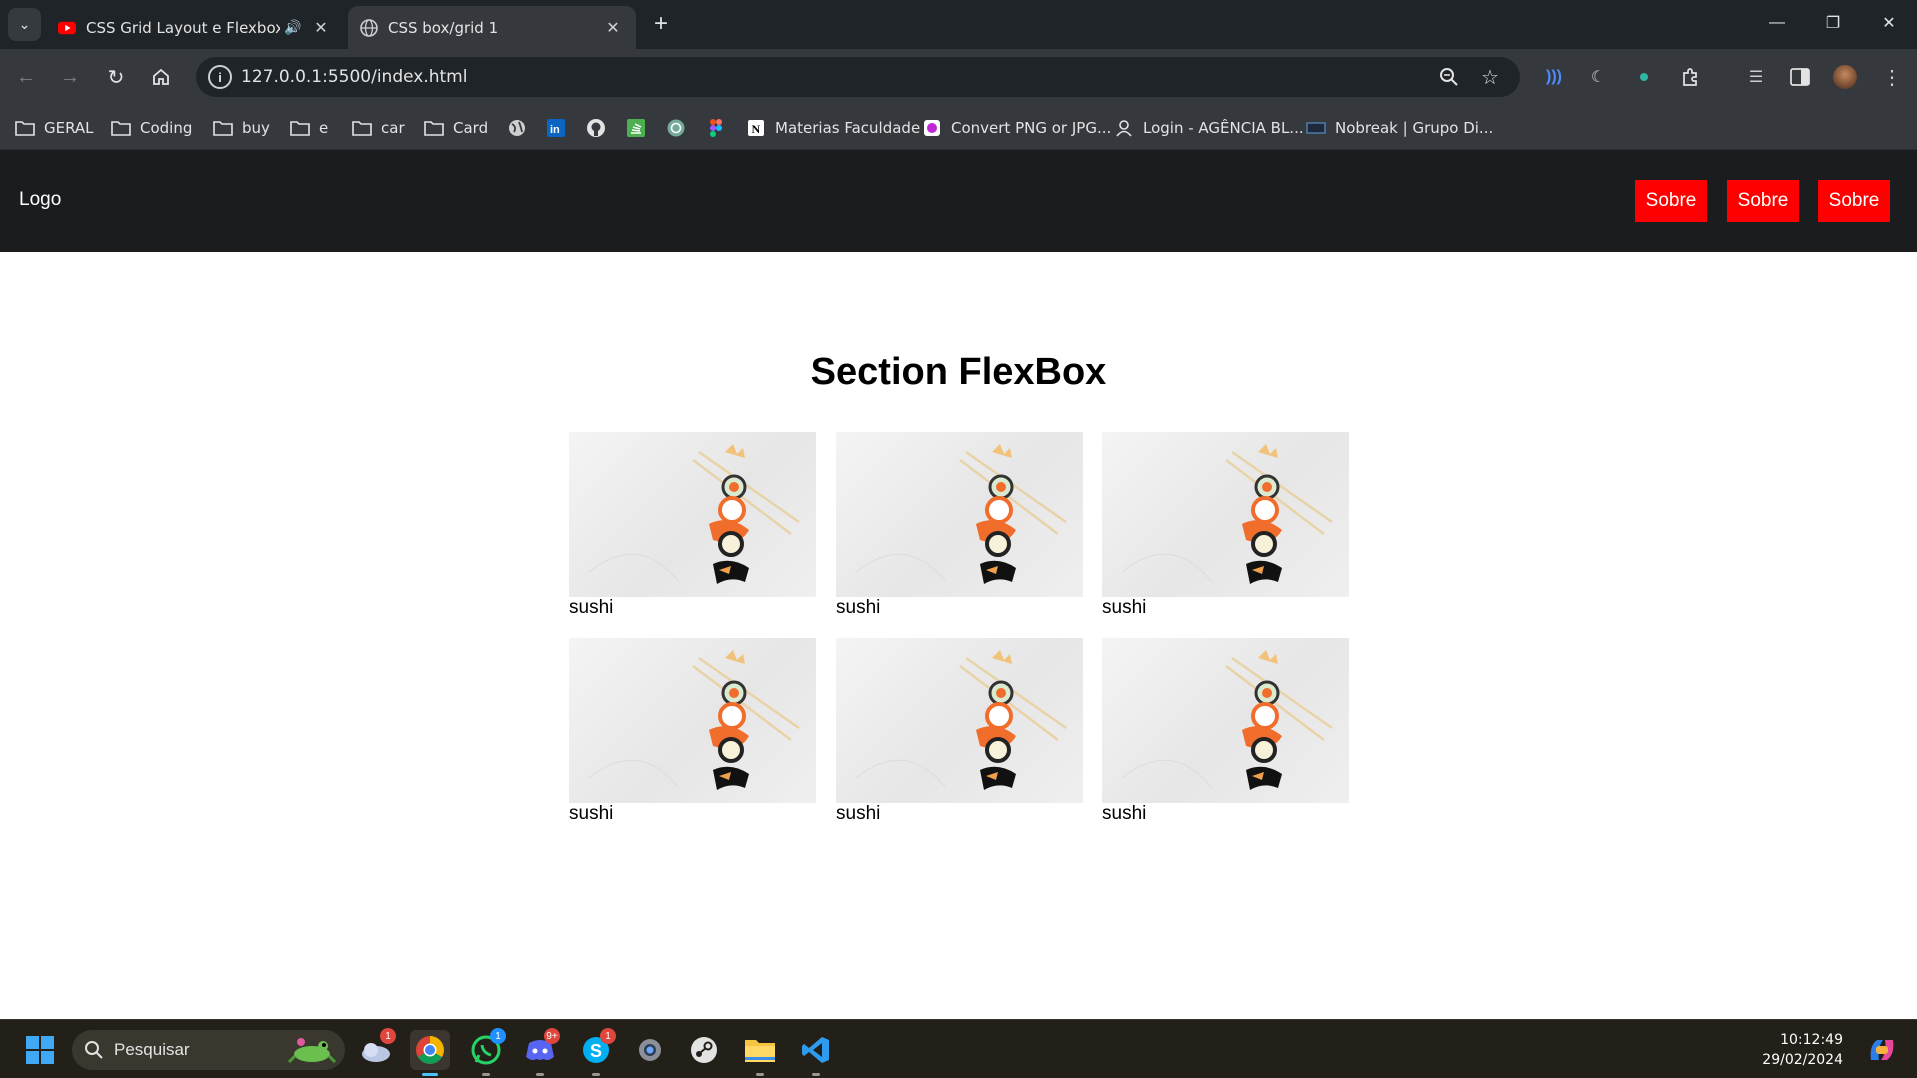 The height and width of the screenshot is (1078, 1917). I want to click on close-window-button: ✕, so click(1889, 23).